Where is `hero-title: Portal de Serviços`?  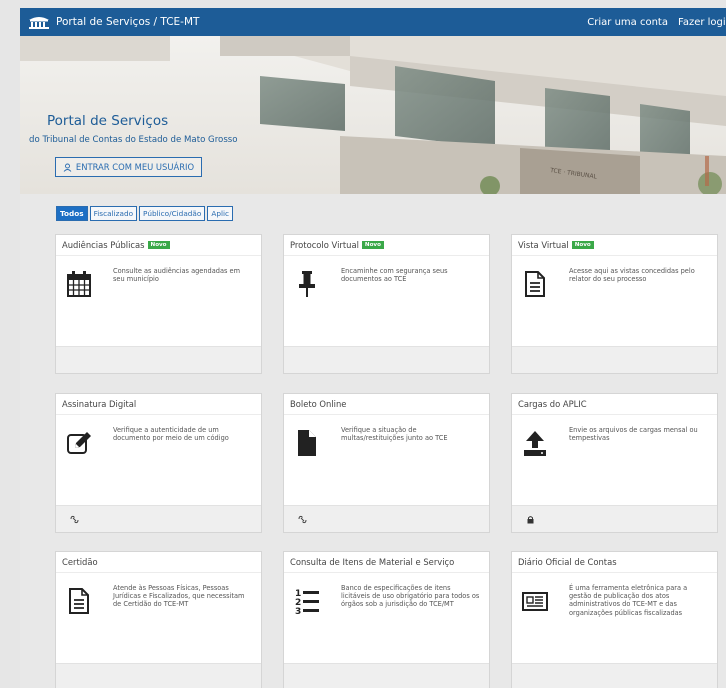
hero-title: Portal de Serviços is located at coordinates (108, 121).